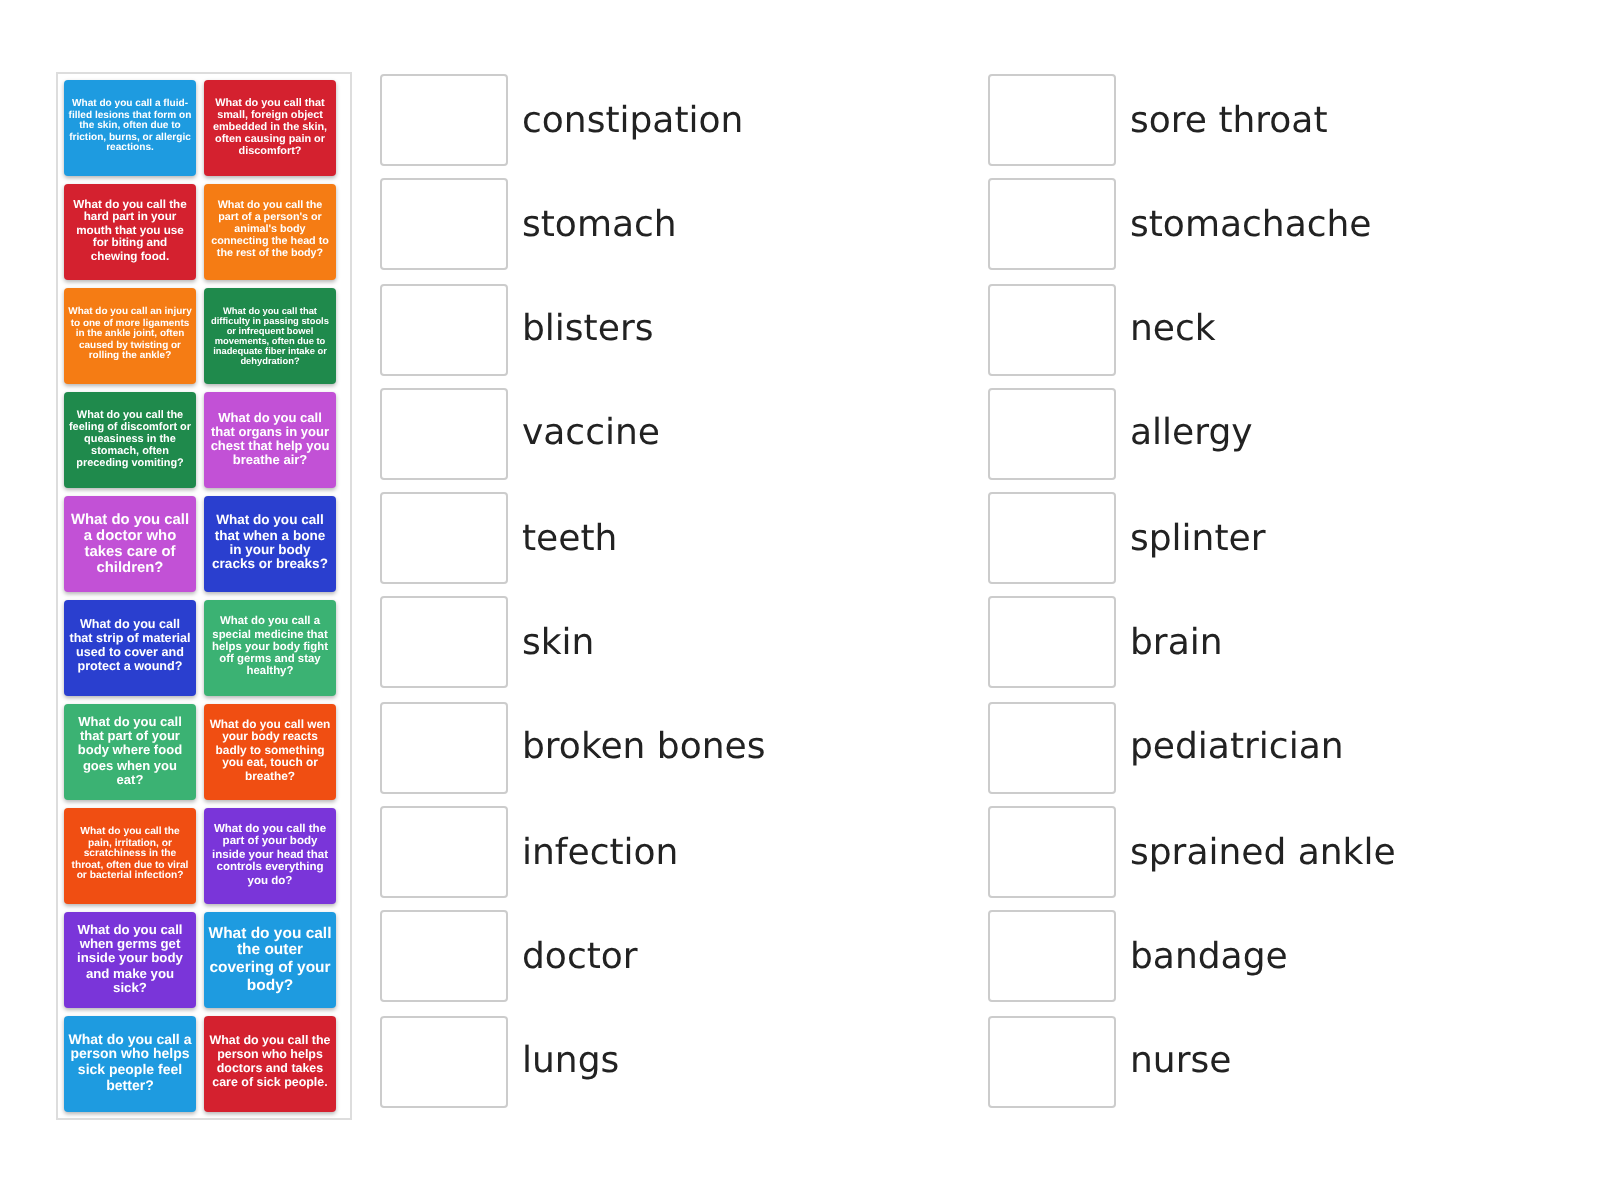 This screenshot has width=1600, height=1200. What do you see at coordinates (592, 433) in the screenshot?
I see `answer-label: vaccine` at bounding box center [592, 433].